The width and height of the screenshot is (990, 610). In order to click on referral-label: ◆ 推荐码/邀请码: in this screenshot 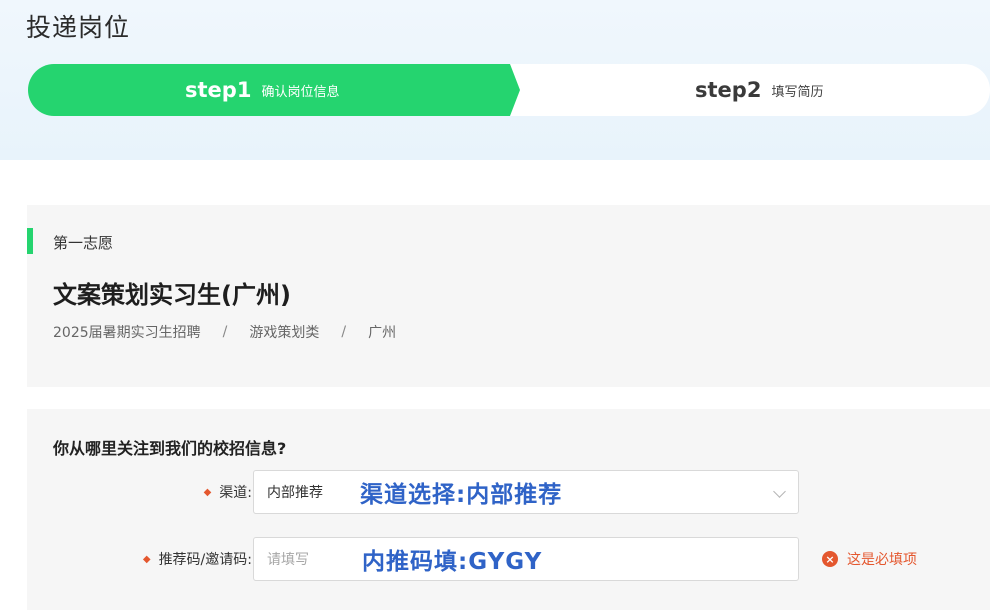, I will do `click(197, 559)`.